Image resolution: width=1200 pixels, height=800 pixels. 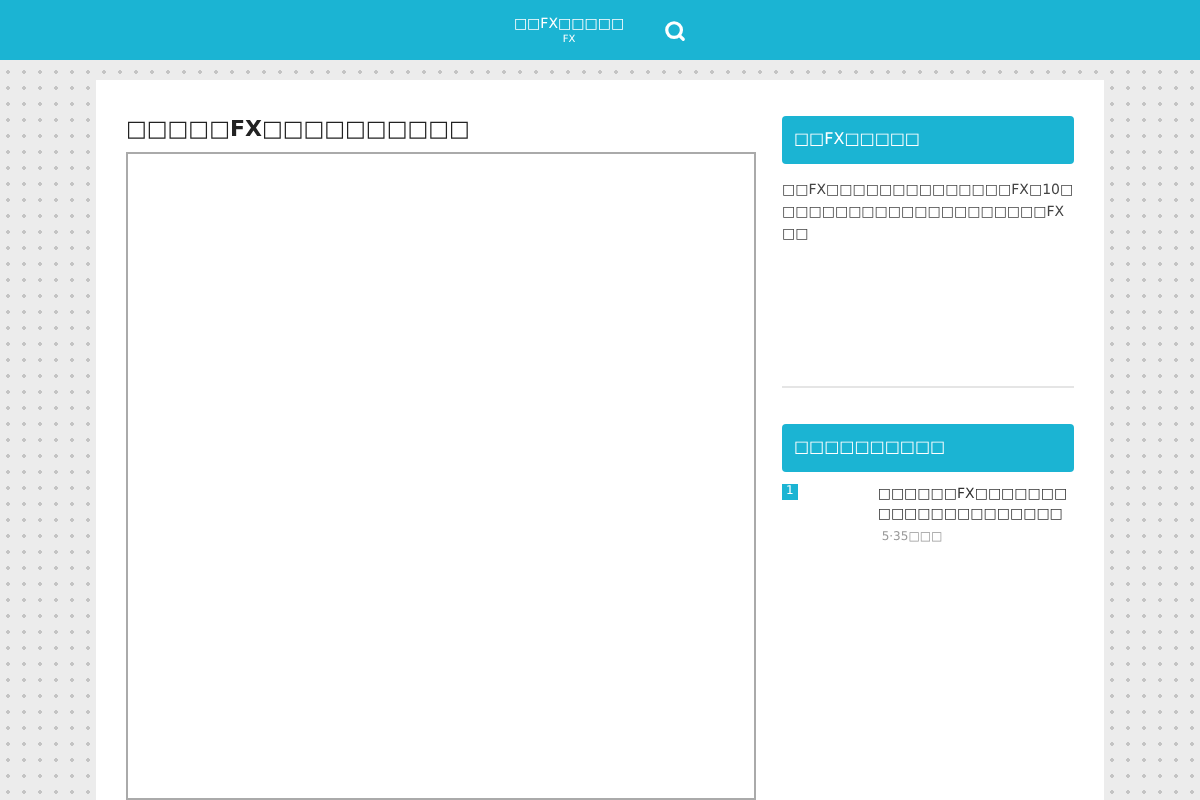 What do you see at coordinates (299, 130) in the screenshot?
I see `article-title: □□□□□FX□□□□□□□□□□` at bounding box center [299, 130].